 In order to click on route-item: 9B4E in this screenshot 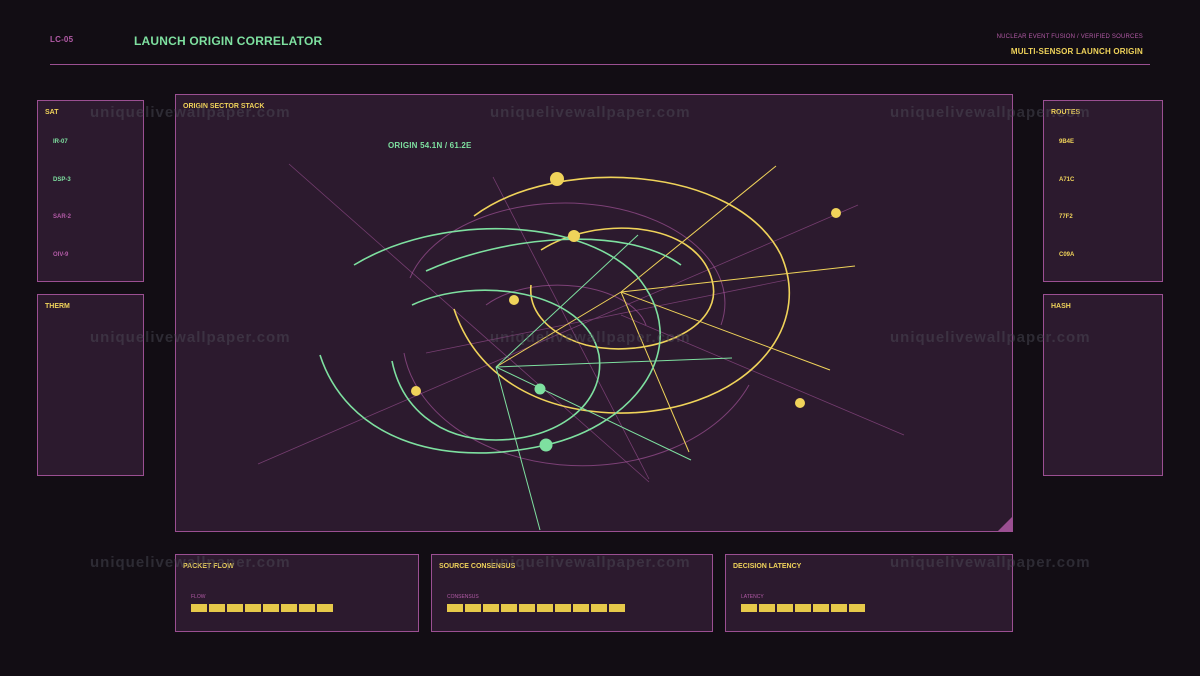, I will do `click(1066, 142)`.